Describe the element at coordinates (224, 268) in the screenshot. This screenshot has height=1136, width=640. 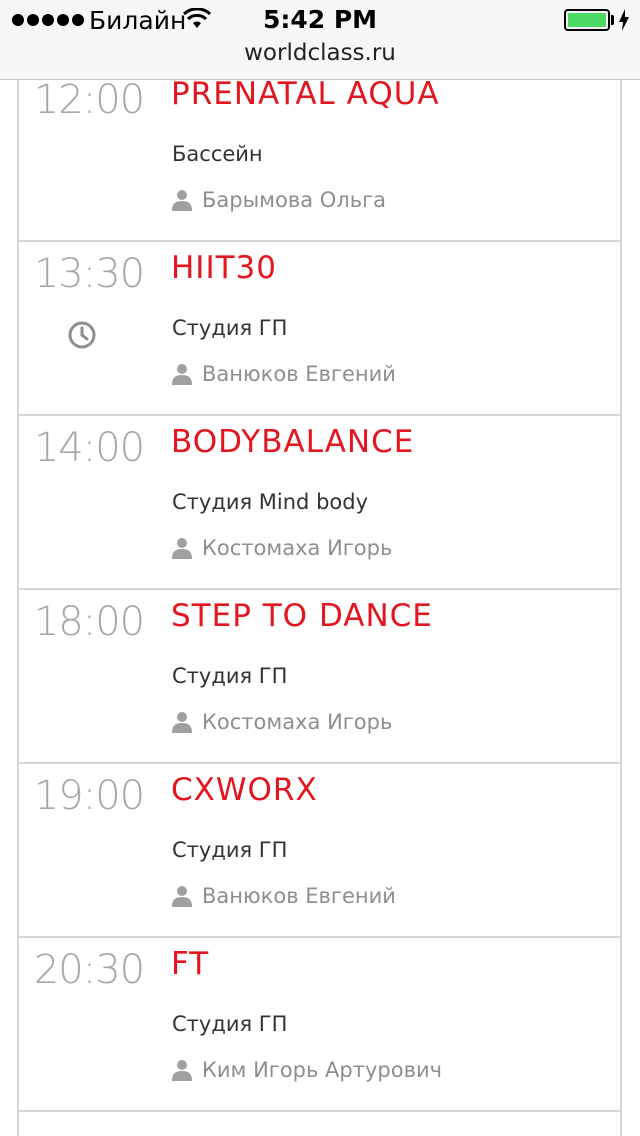
I see `class-title: HIIT30` at that location.